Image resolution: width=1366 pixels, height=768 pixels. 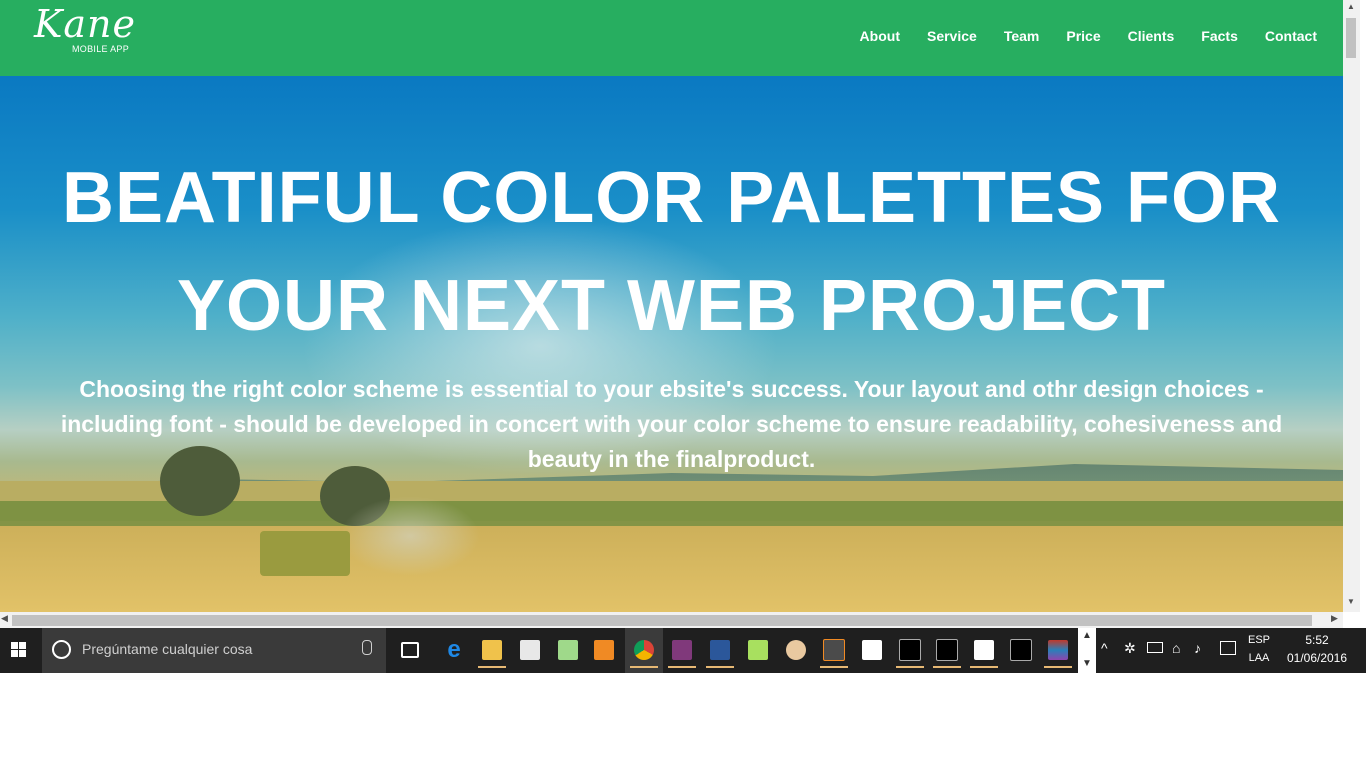 What do you see at coordinates (4, 618) in the screenshot?
I see `scroll-left-arrow-icon: ◀` at bounding box center [4, 618].